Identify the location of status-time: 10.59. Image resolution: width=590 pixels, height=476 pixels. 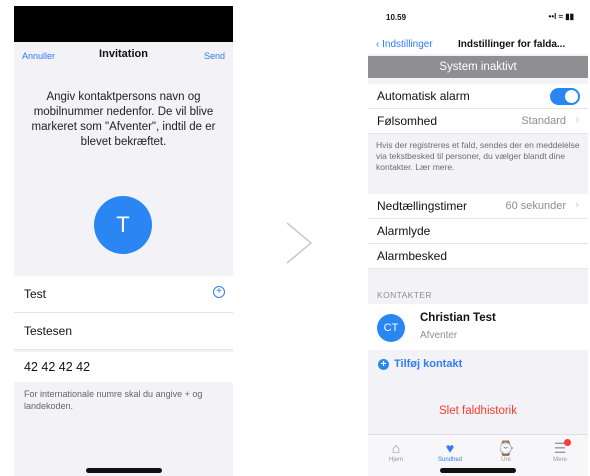
(396, 17).